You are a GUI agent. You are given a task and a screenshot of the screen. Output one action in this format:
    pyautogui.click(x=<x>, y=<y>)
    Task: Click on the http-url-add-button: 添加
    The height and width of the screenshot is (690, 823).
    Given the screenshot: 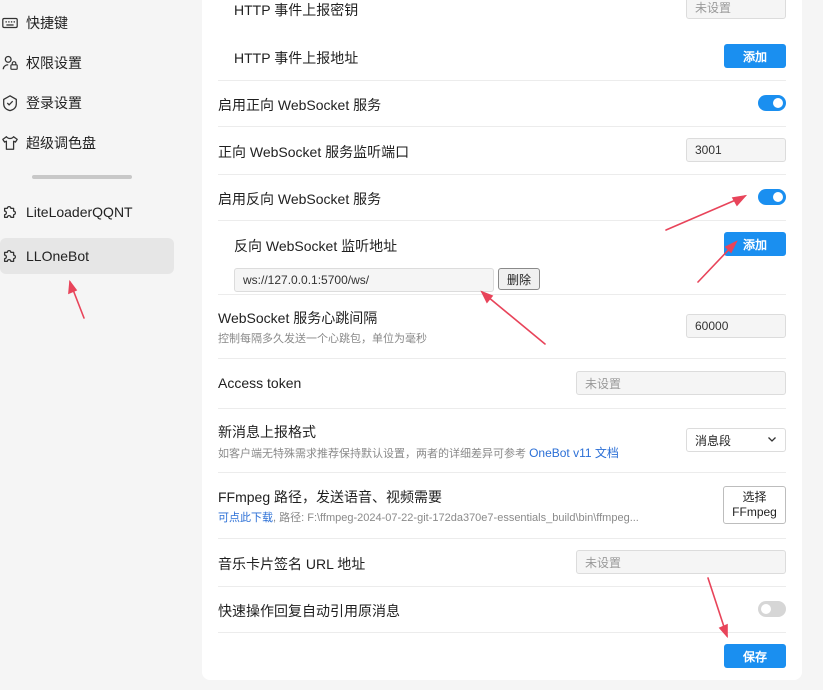 What is the action you would take?
    pyautogui.click(x=755, y=56)
    